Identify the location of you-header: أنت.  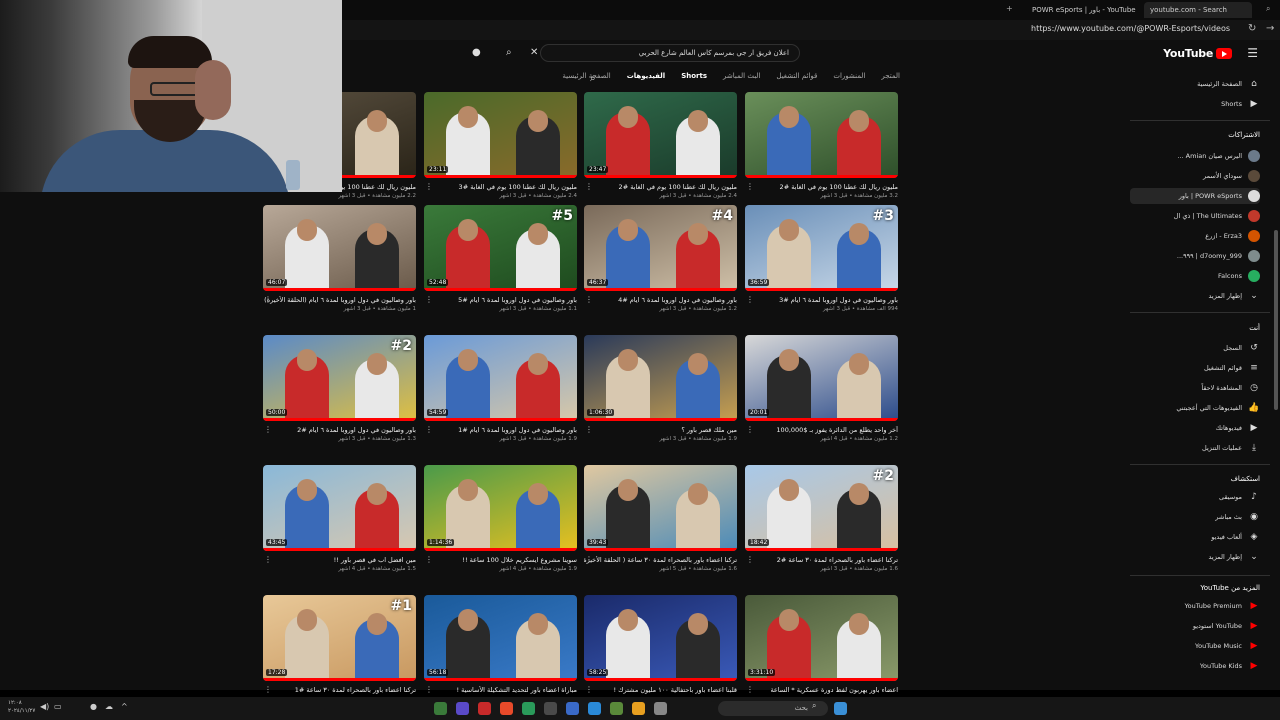
(1195, 328).